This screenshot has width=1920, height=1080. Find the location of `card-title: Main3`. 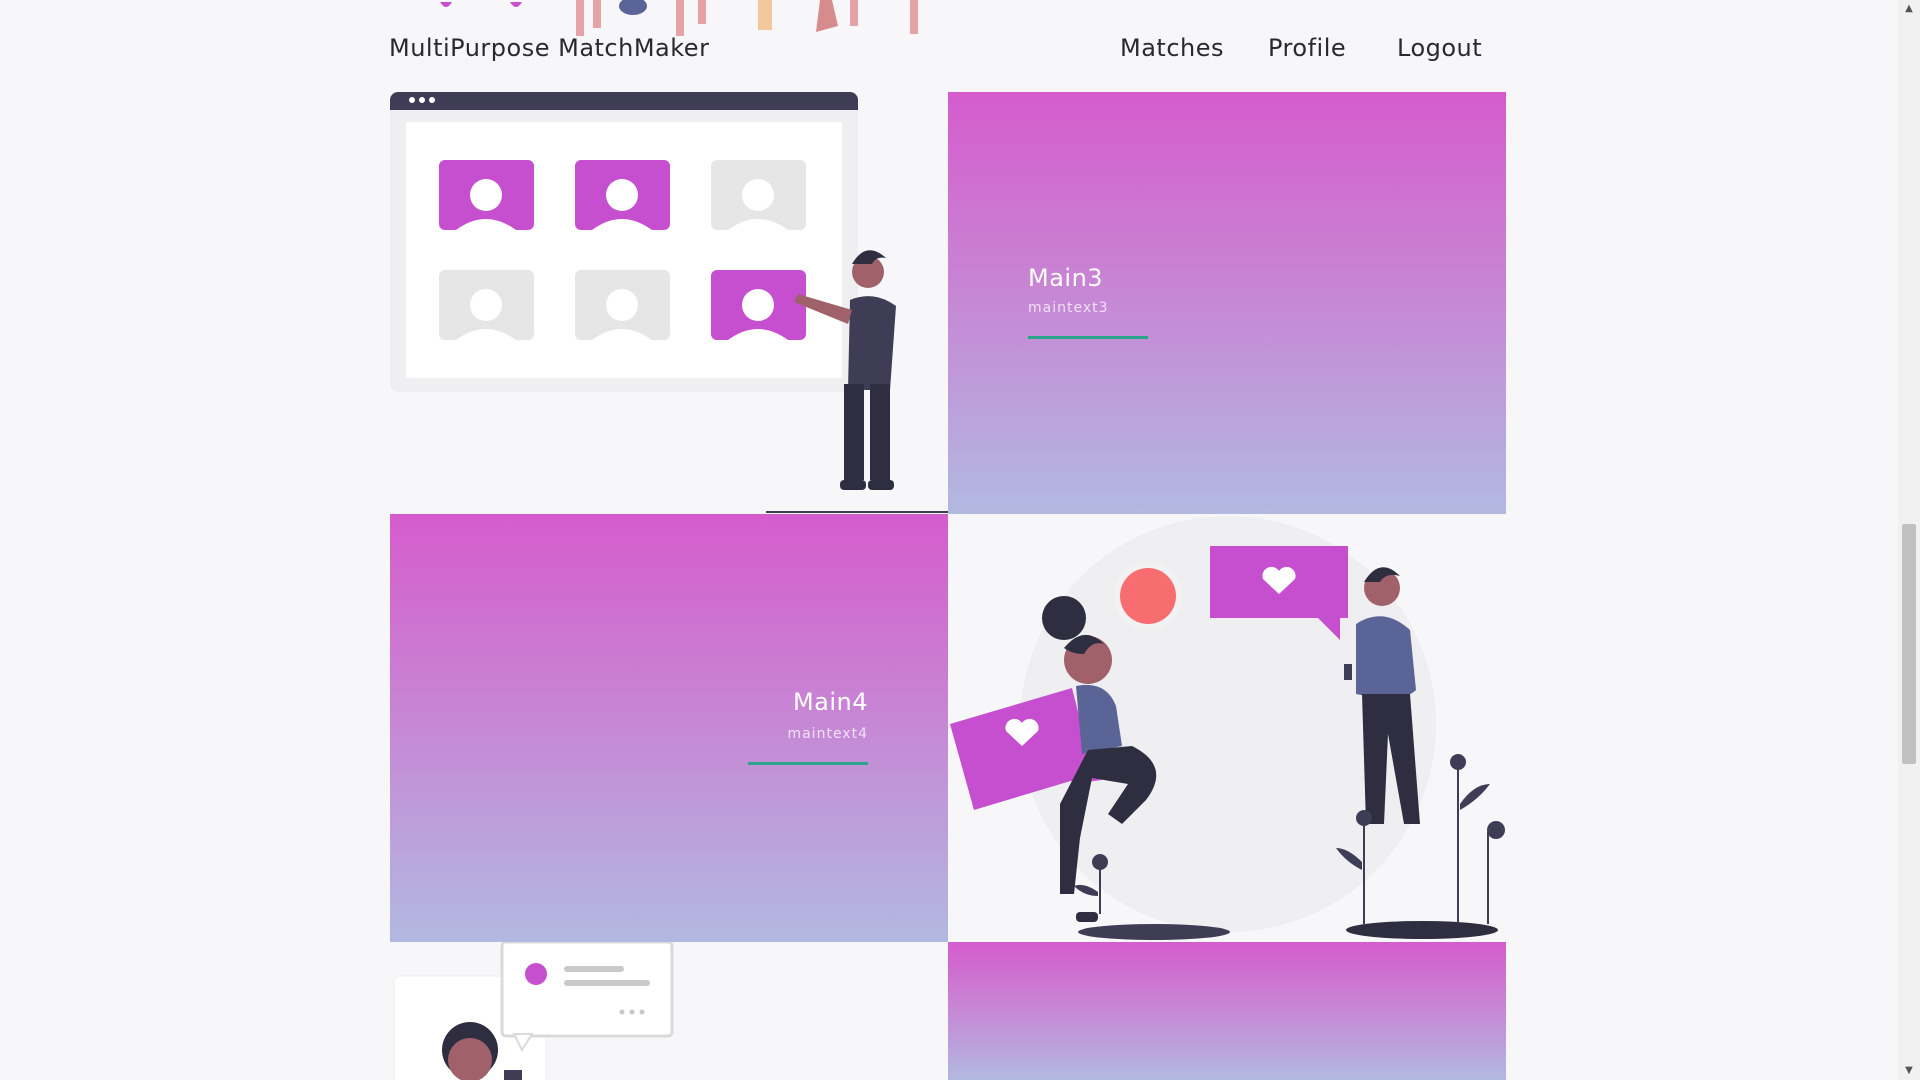

card-title: Main3 is located at coordinates (1066, 278).